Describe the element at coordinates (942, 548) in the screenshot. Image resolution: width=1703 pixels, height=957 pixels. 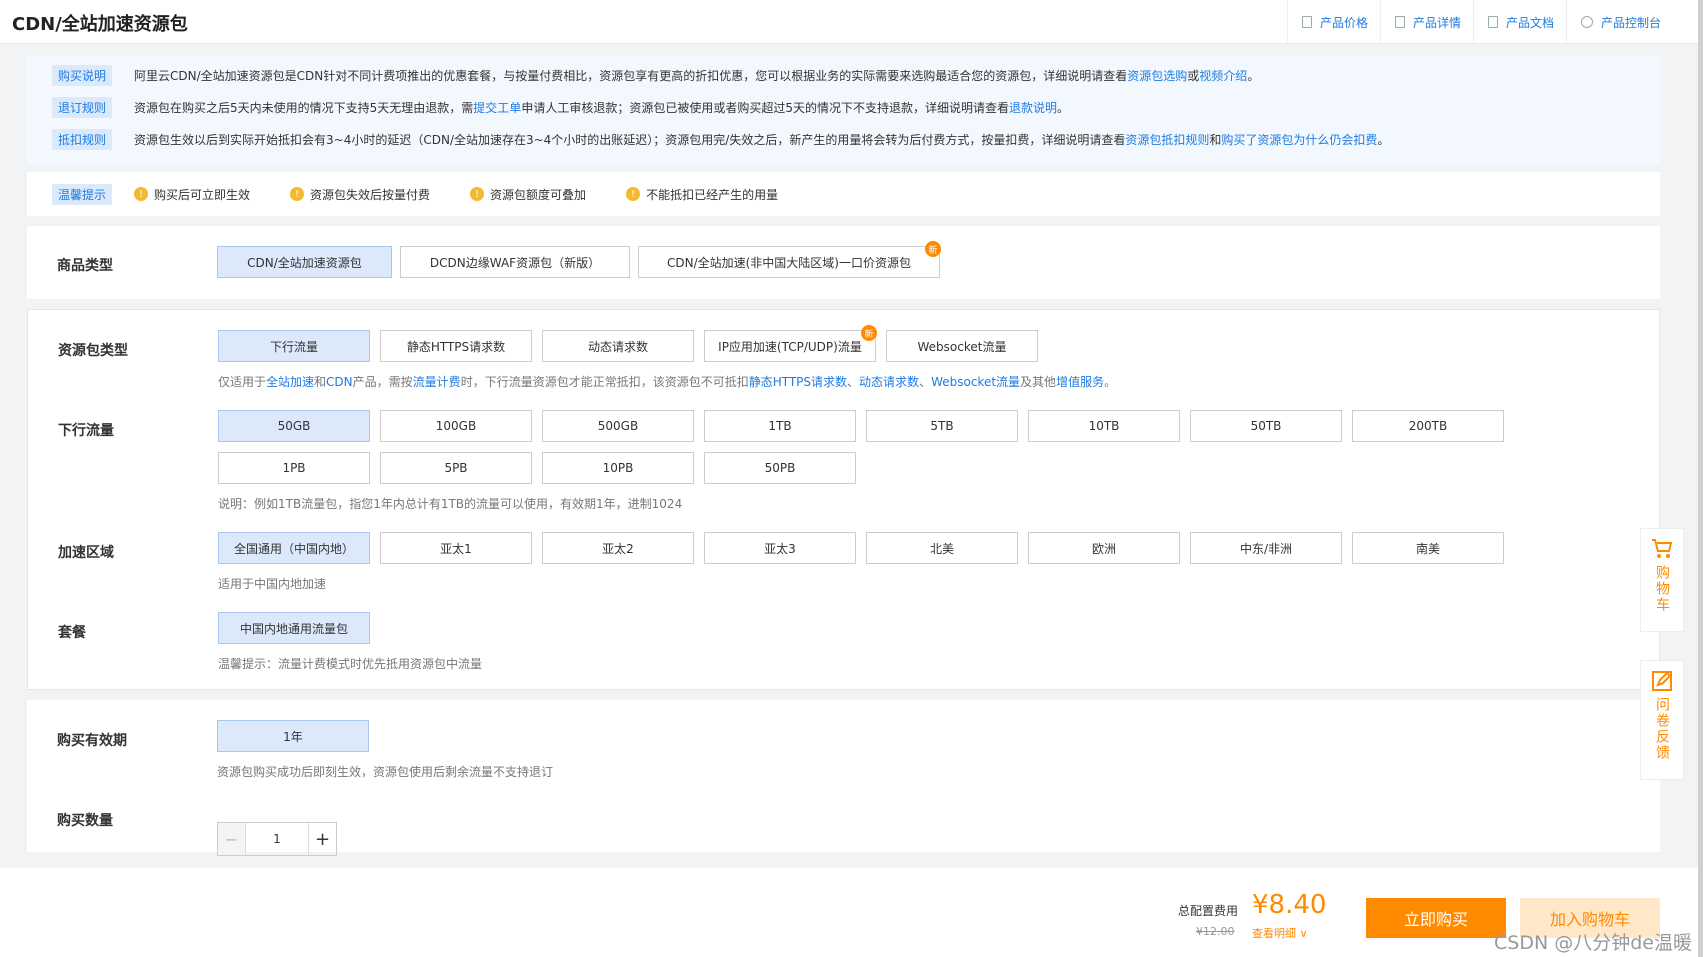
I see `region-option: 北美` at that location.